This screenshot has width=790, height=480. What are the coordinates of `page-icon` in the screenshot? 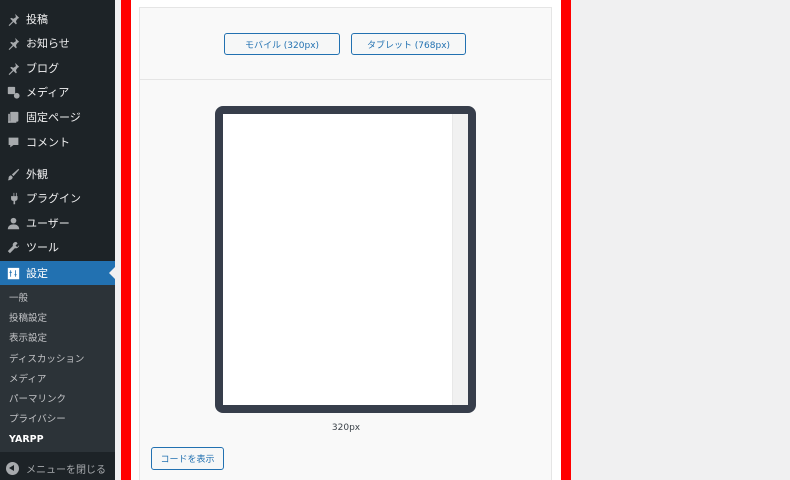 It's located at (13, 117).